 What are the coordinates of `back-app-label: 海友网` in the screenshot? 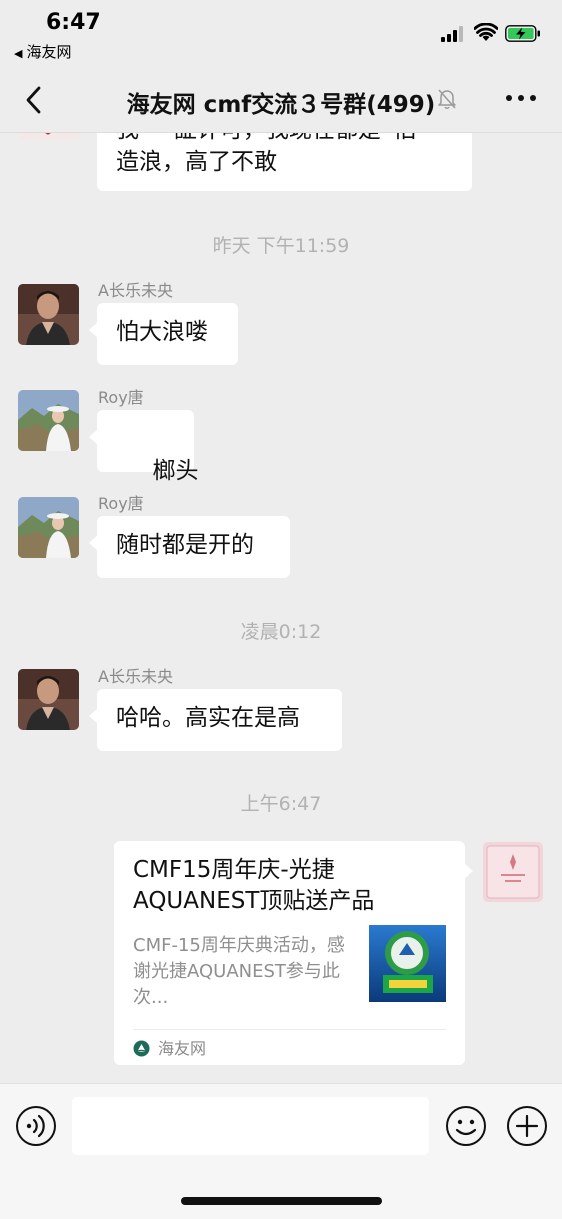 It's located at (49, 52).